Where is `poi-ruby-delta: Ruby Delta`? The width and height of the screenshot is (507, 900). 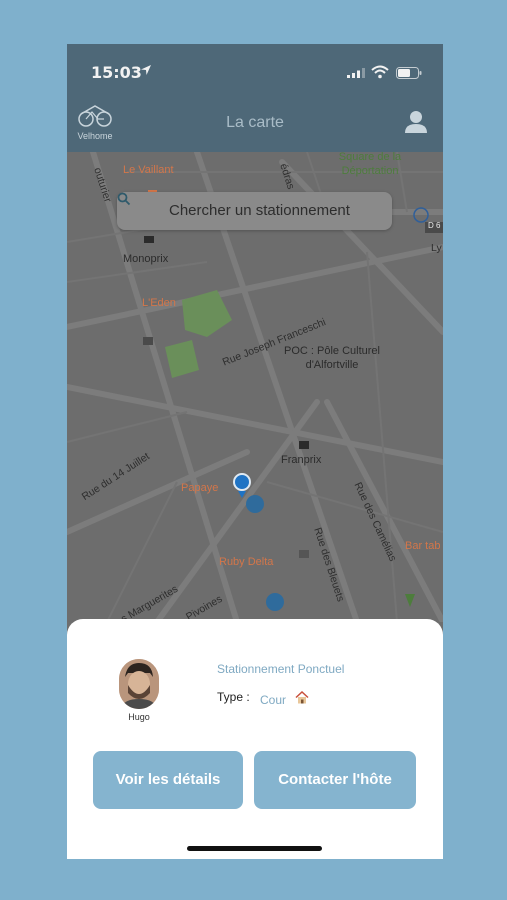 poi-ruby-delta: Ruby Delta is located at coordinates (246, 562).